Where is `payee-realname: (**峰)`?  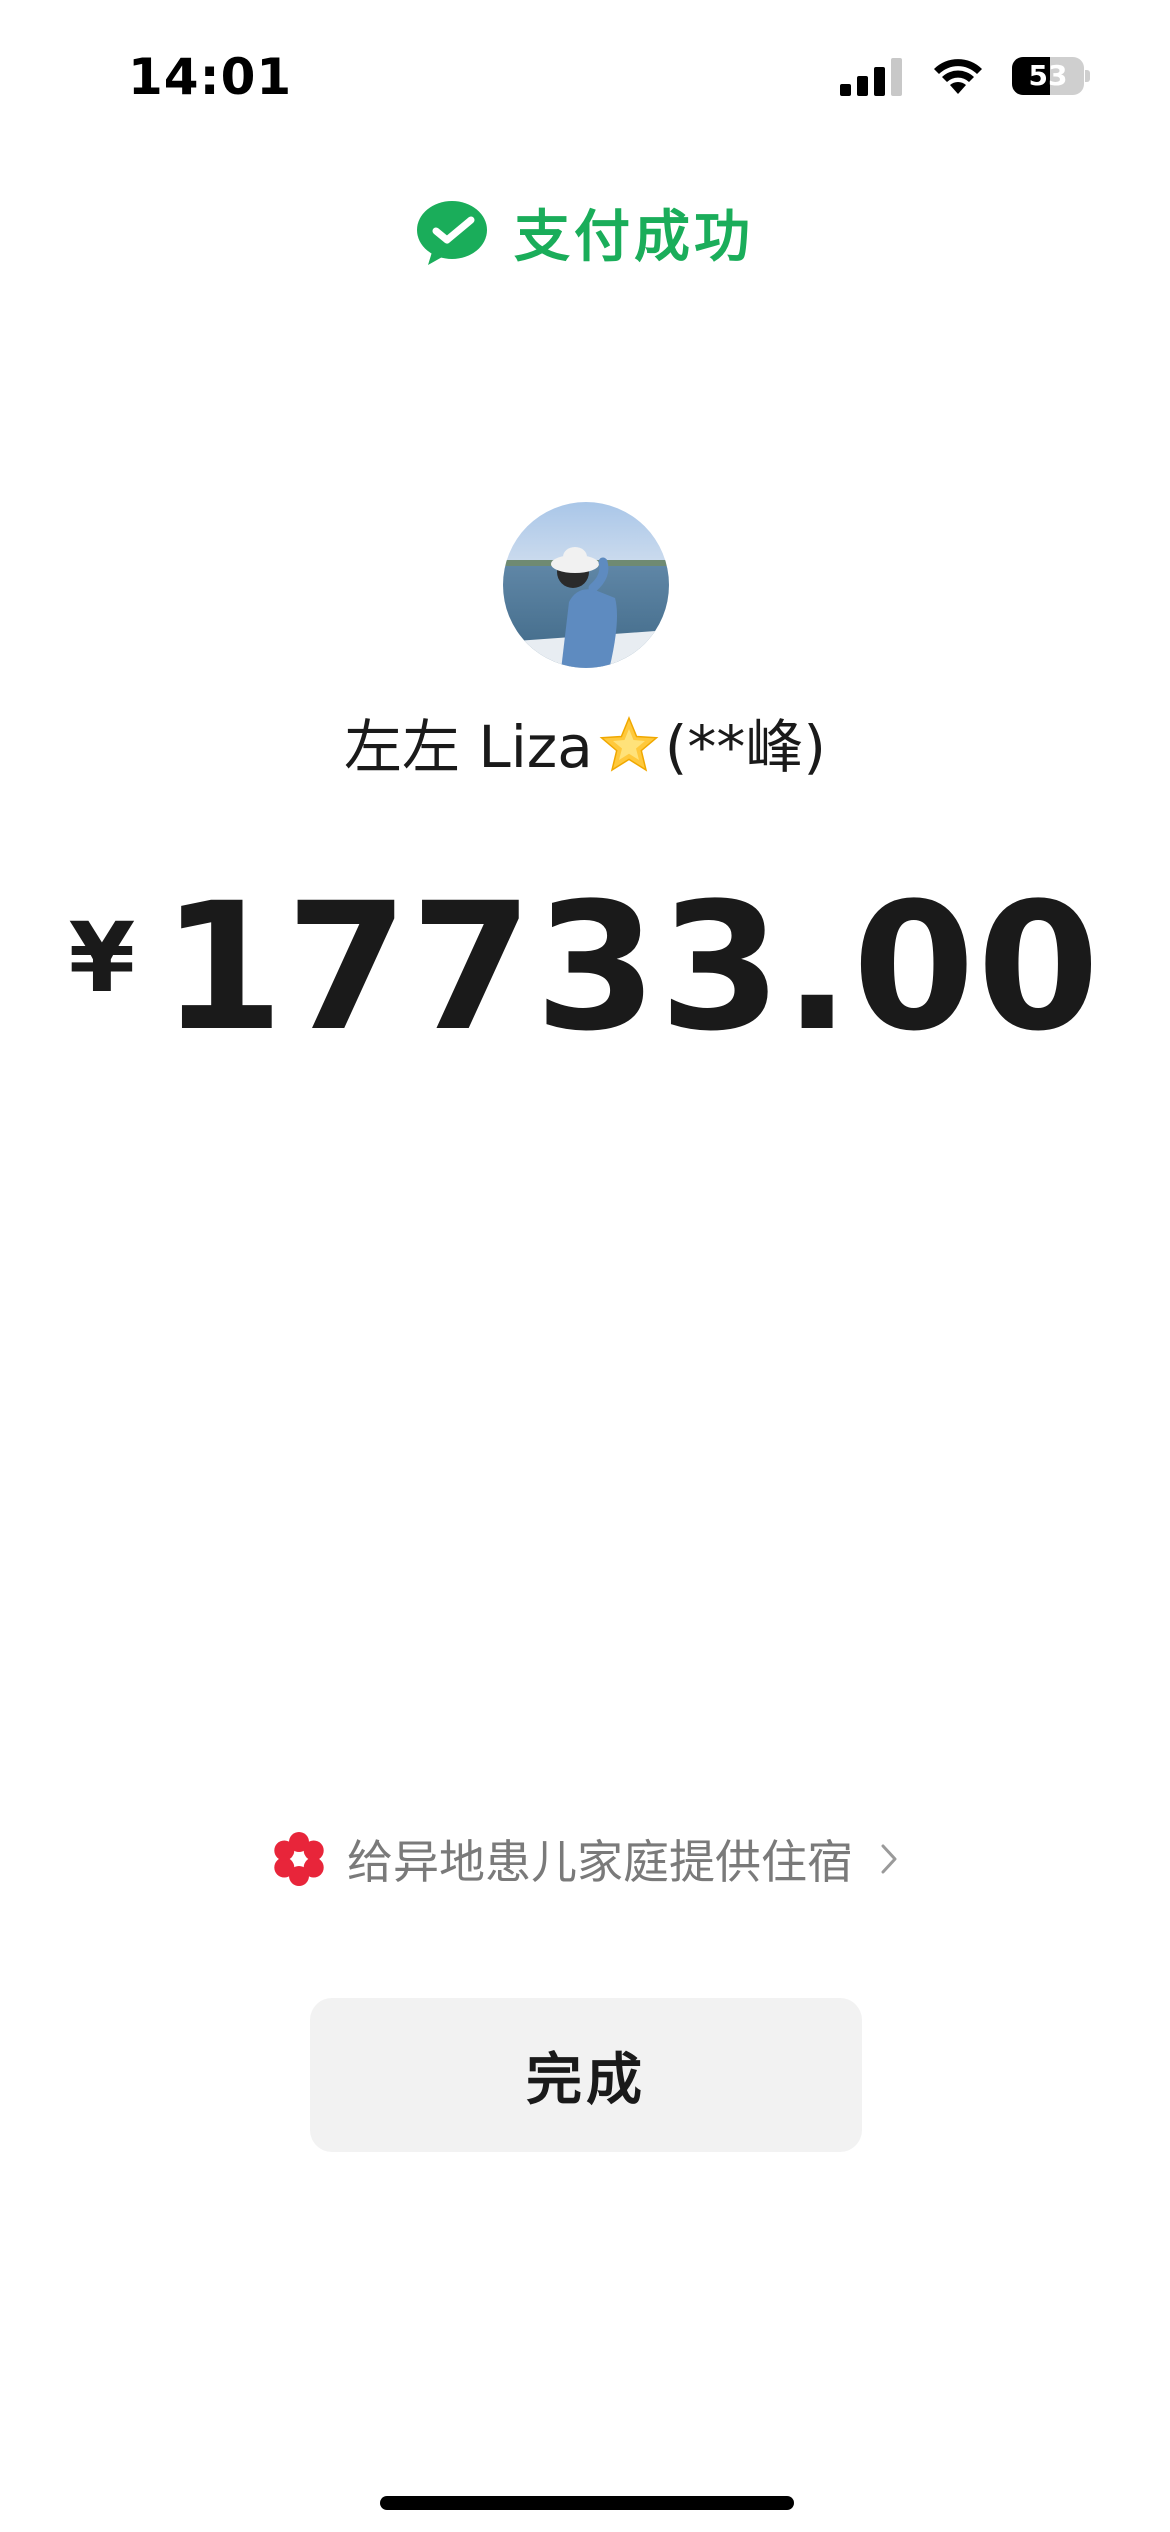 payee-realname: (**峰) is located at coordinates (745, 747).